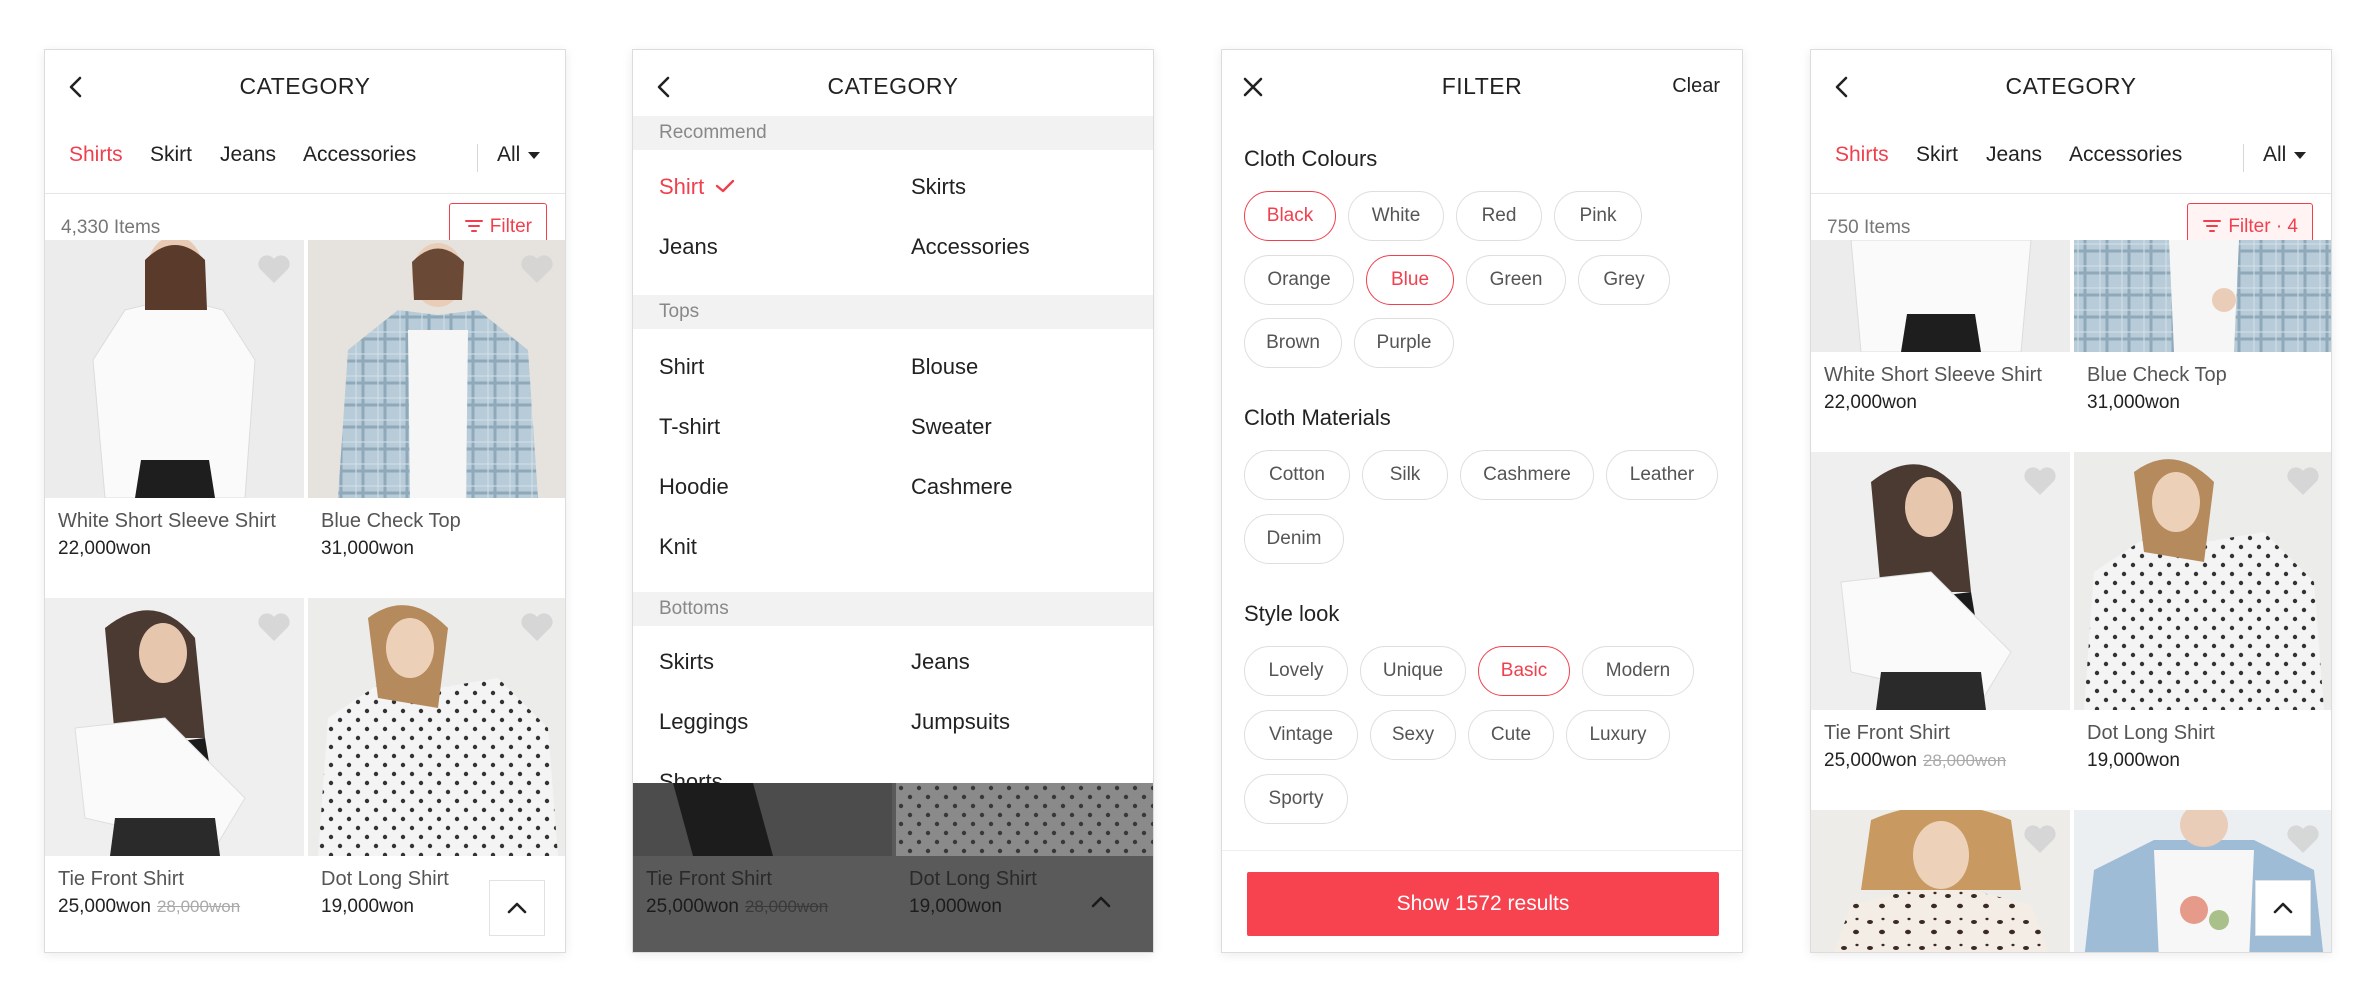 The width and height of the screenshot is (2380, 1008). What do you see at coordinates (1410, 280) in the screenshot?
I see `chip-blue: Blue` at bounding box center [1410, 280].